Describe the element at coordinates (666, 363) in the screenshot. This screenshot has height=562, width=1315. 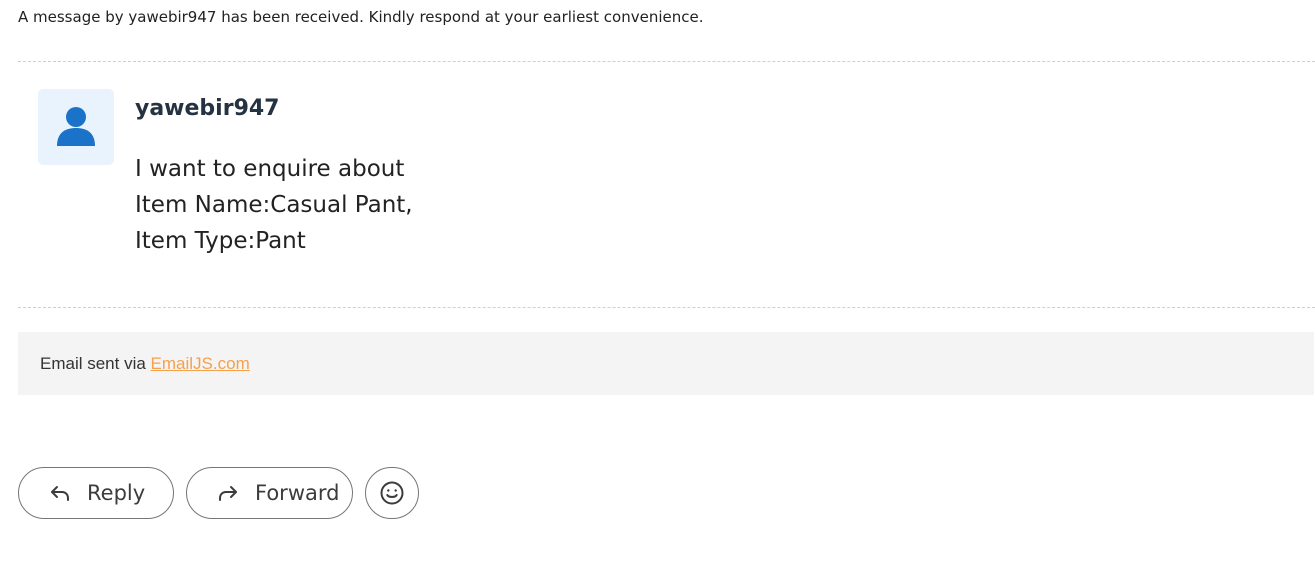
I see `email-footer: Email sent via EmailJS.com` at that location.